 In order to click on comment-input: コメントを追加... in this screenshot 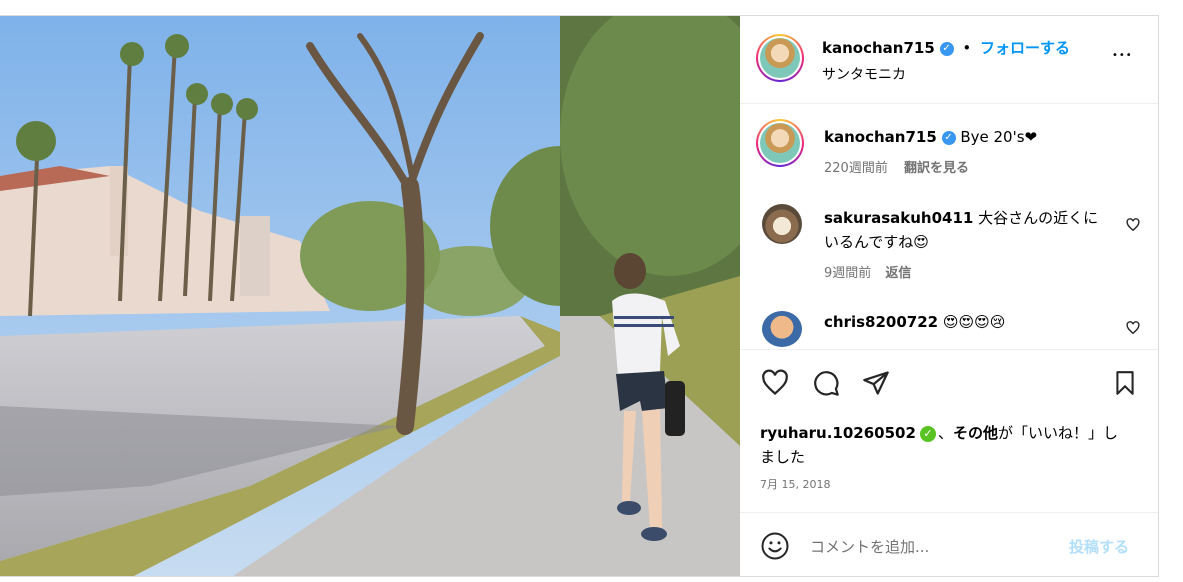, I will do `click(869, 546)`.